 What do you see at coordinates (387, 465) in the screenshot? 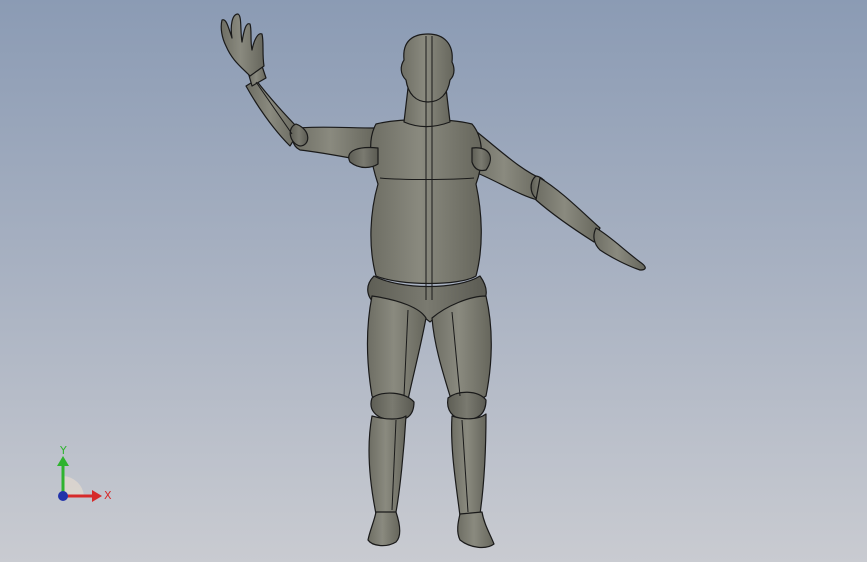
I see `shin-left` at bounding box center [387, 465].